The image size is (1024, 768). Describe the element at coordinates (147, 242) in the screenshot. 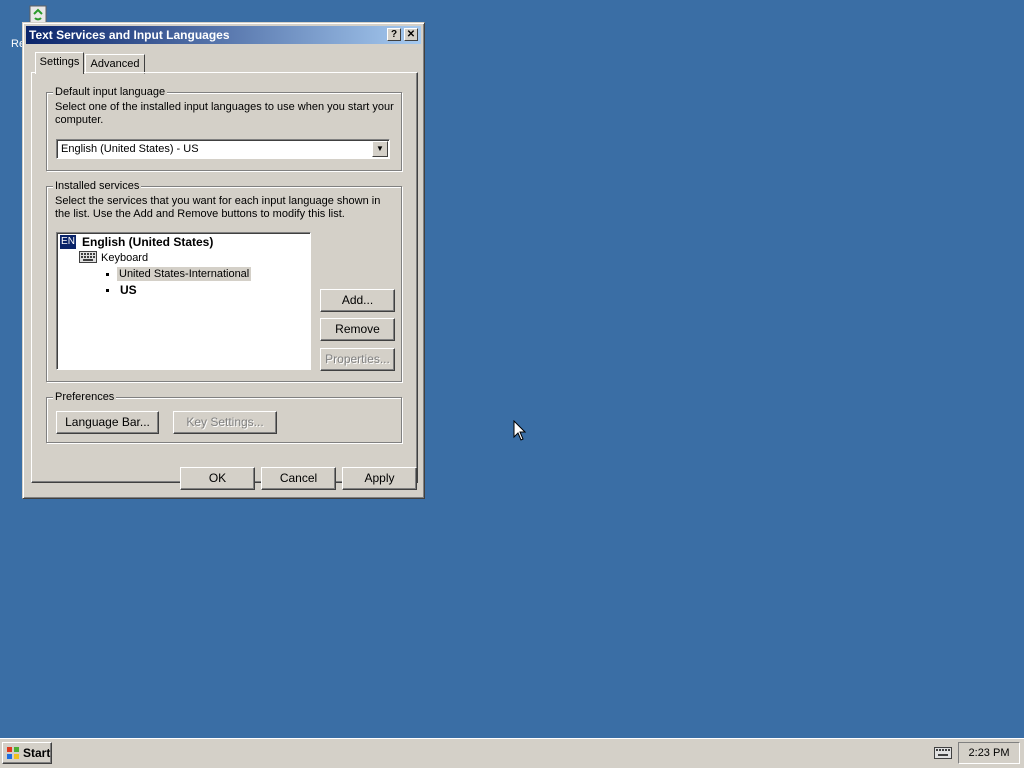

I see `tree-node-language: English (United States)` at that location.